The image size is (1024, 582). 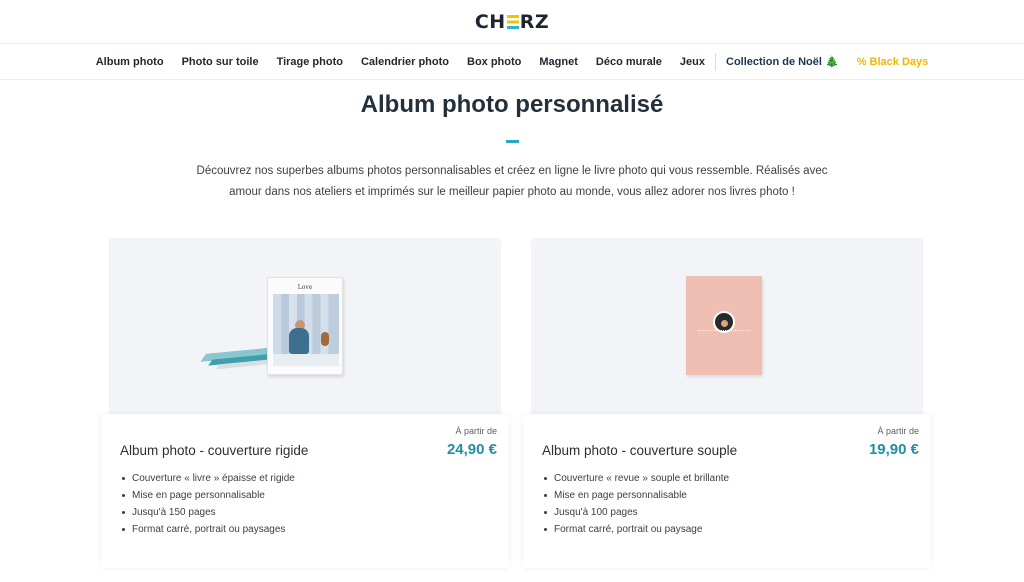 I want to click on product-image-rigide: Love, so click(x=305, y=326).